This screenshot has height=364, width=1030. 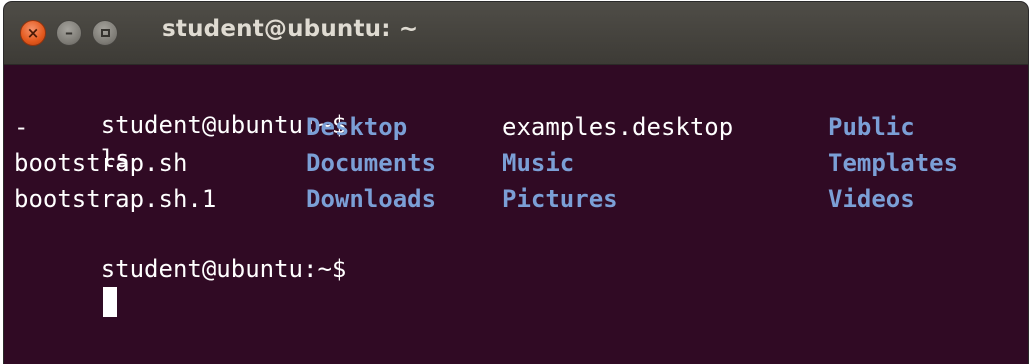 I want to click on active-prompt-line: student@ubuntu:~$, so click(x=180, y=267).